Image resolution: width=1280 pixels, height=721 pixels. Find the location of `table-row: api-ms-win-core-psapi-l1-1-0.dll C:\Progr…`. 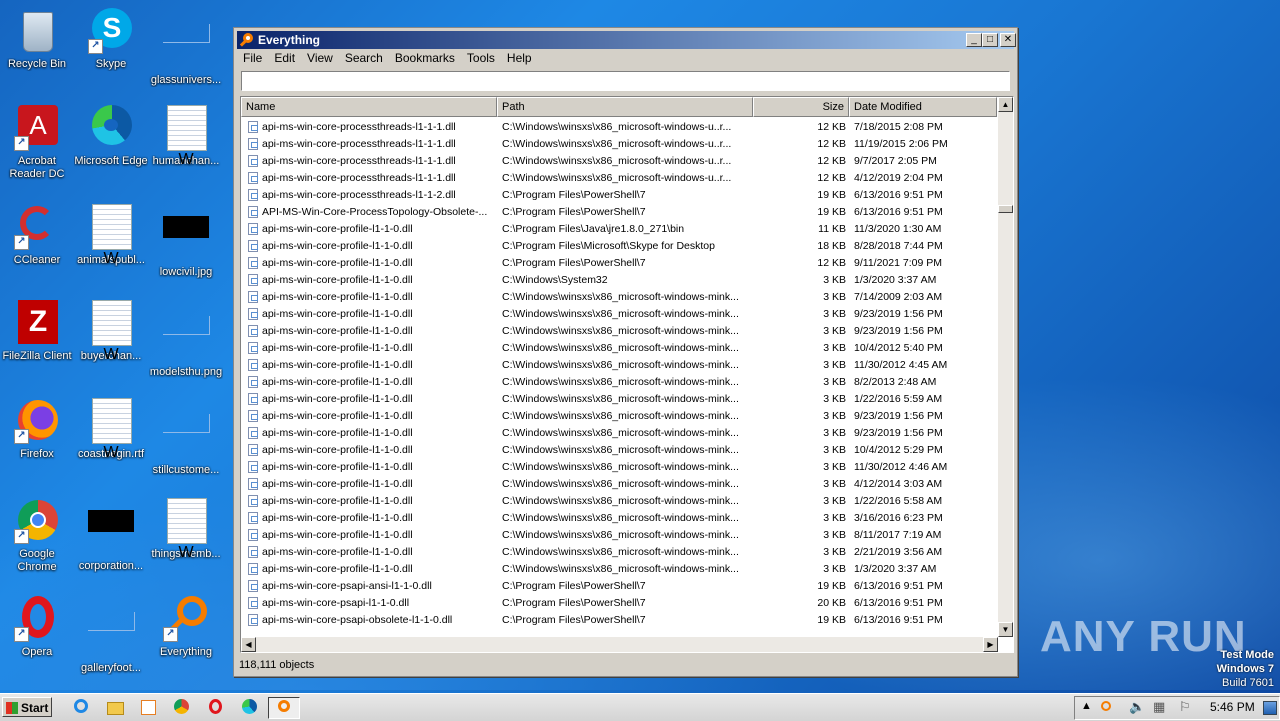

table-row: api-ms-win-core-psapi-l1-1-0.dll C:\Progr… is located at coordinates (619, 603).